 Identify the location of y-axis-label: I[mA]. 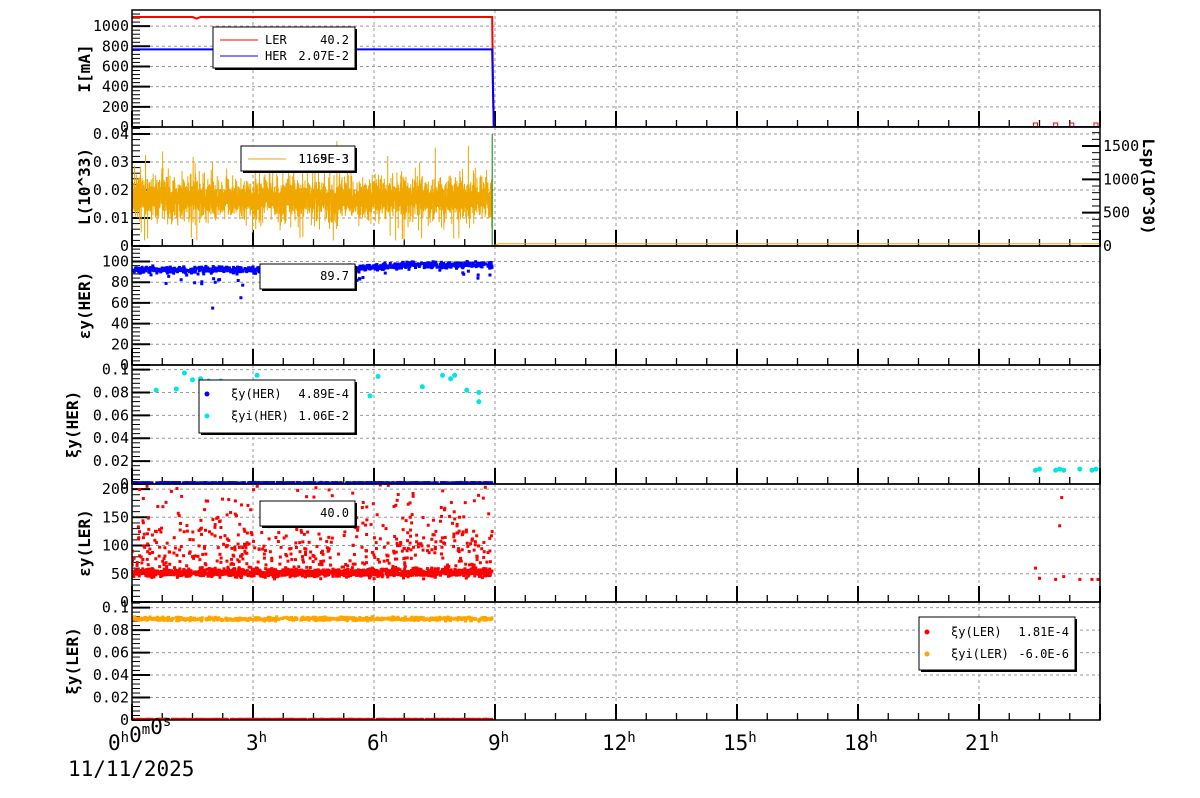
(84, 68).